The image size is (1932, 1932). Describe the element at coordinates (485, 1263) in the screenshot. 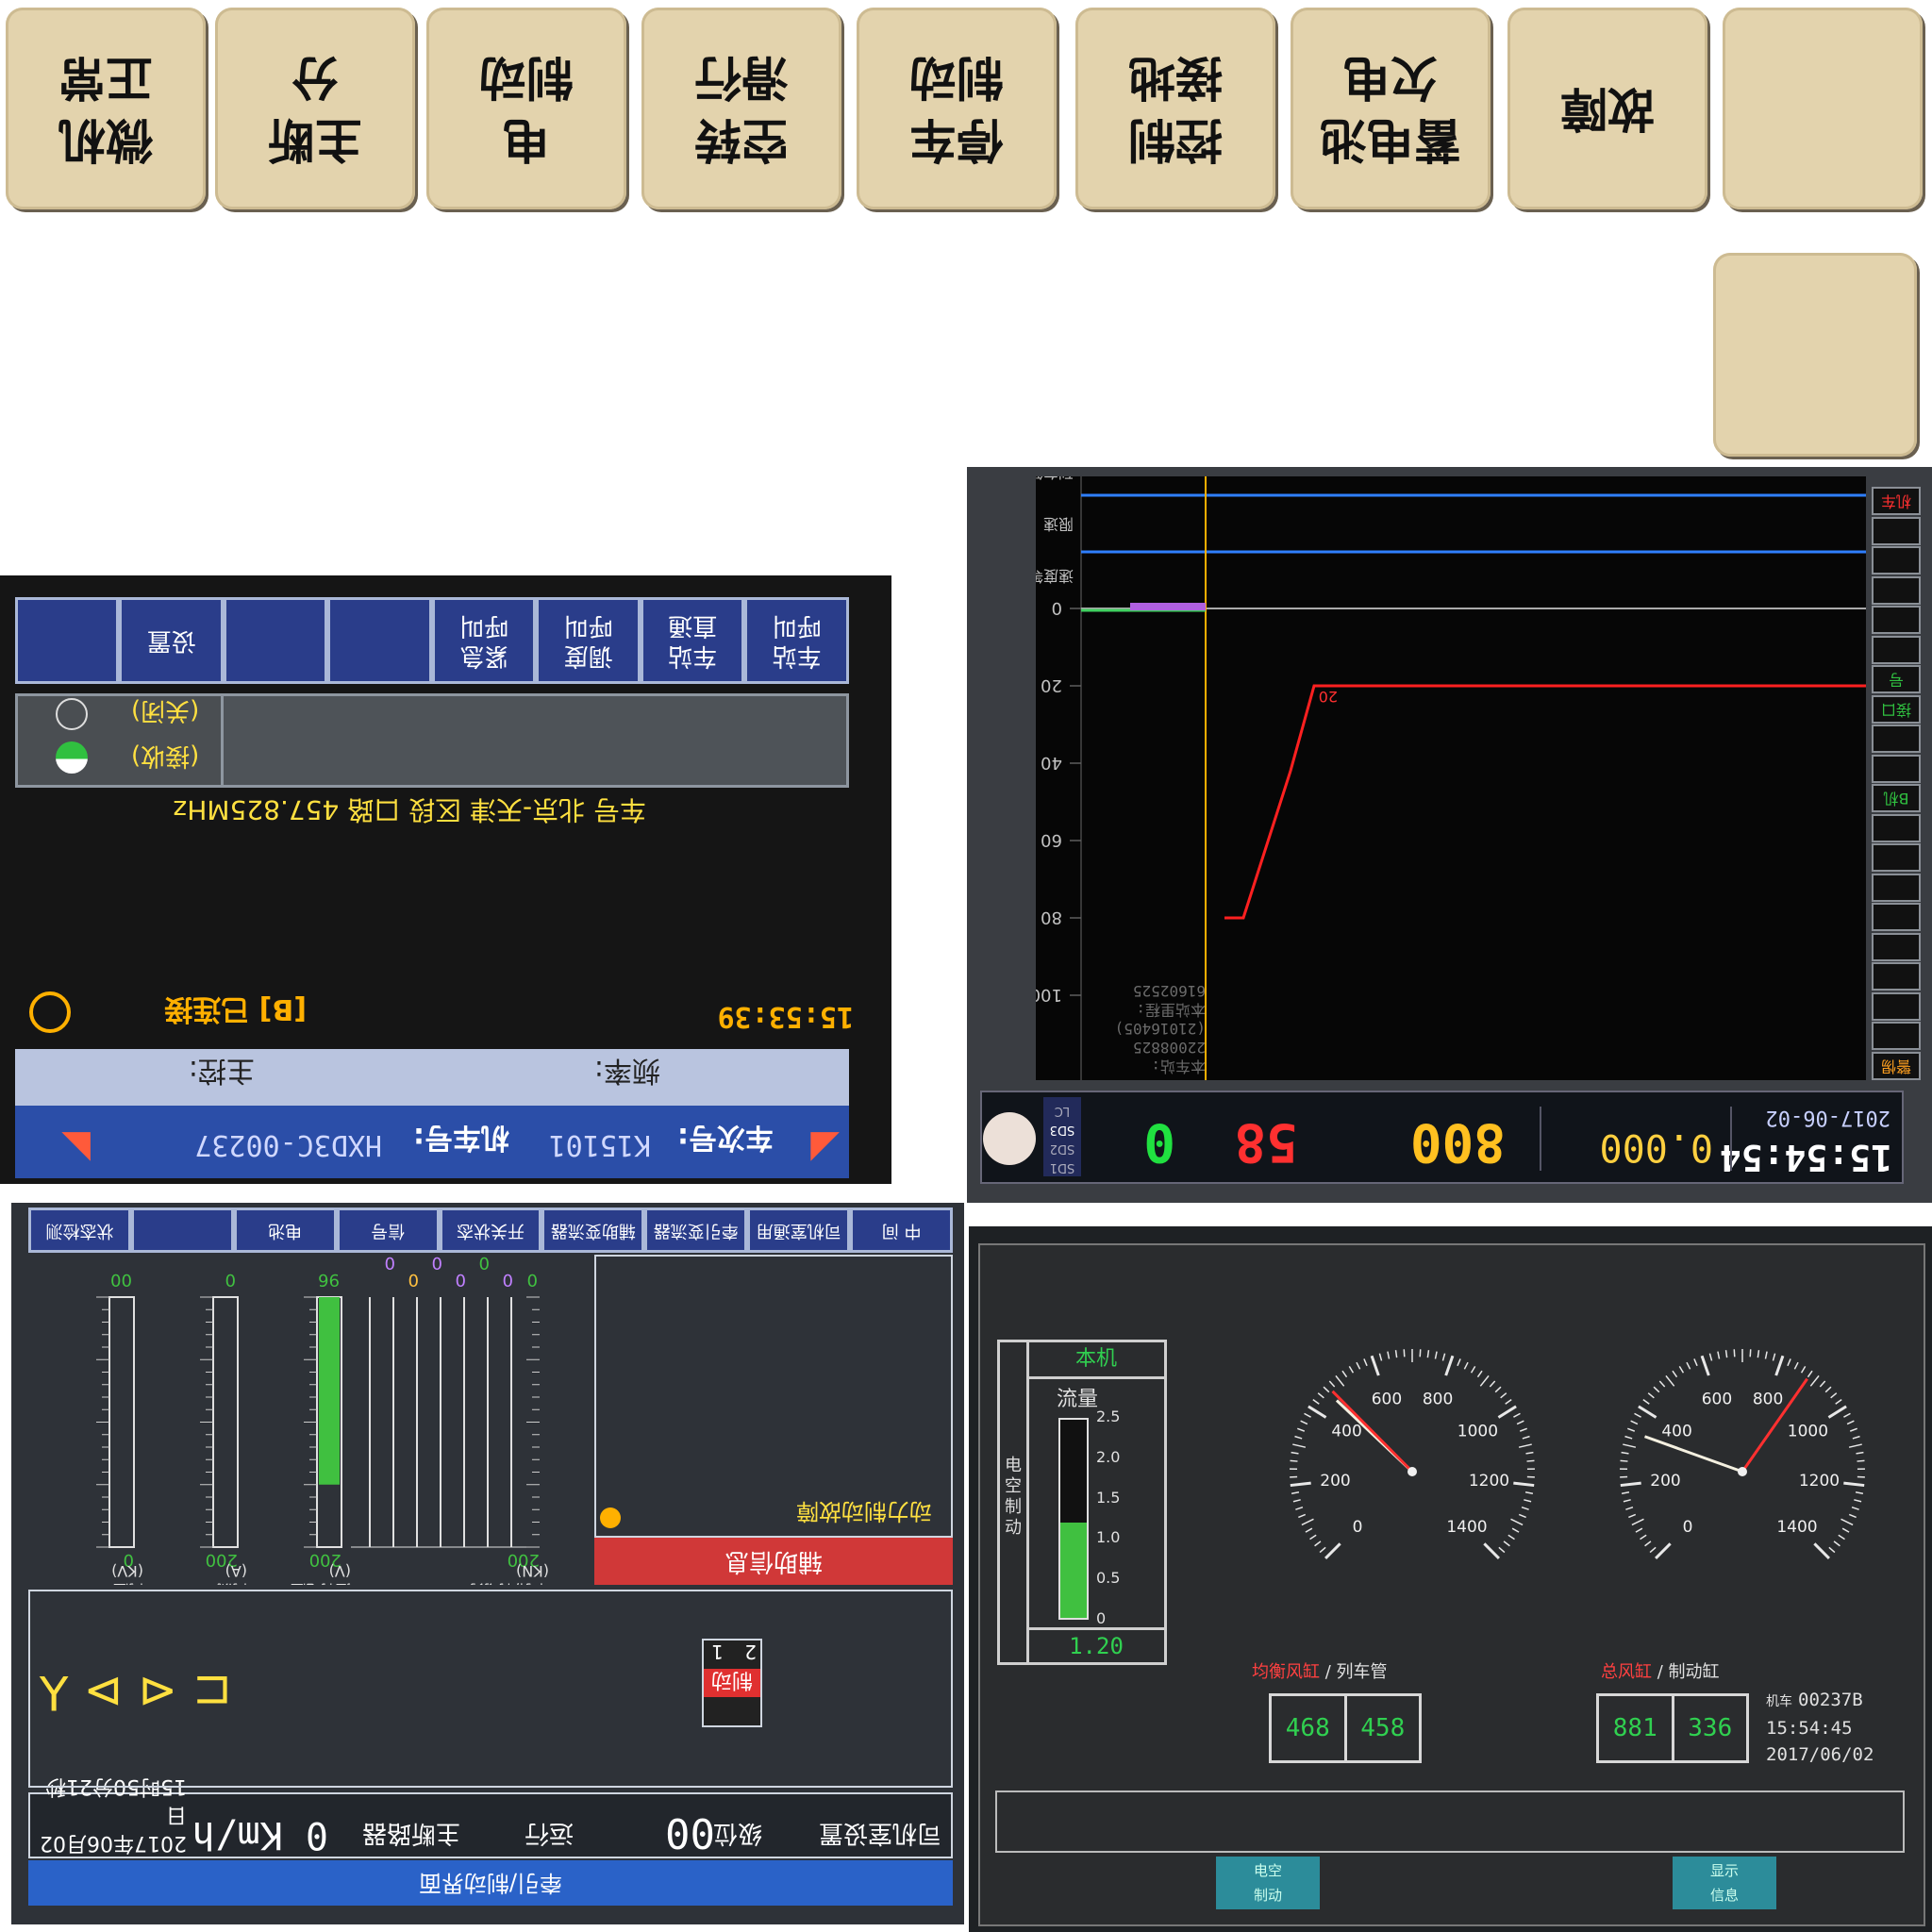

I see `force-value: 0` at that location.